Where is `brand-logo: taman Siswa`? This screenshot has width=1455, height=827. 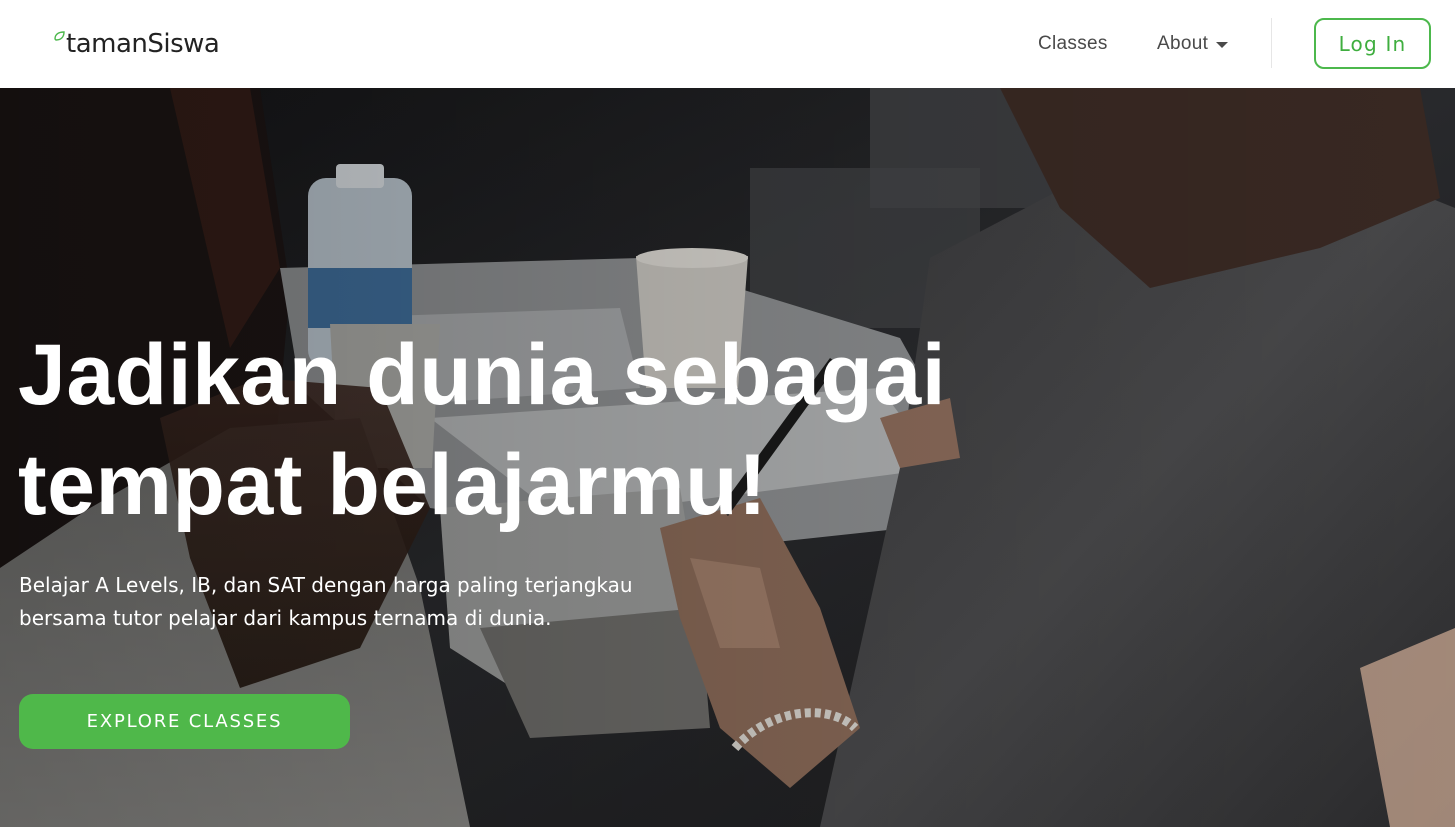 brand-logo: taman Siswa is located at coordinates (136, 44).